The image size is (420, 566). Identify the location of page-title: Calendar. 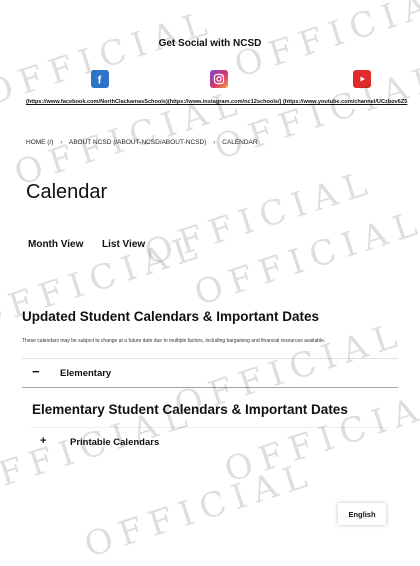
(67, 192).